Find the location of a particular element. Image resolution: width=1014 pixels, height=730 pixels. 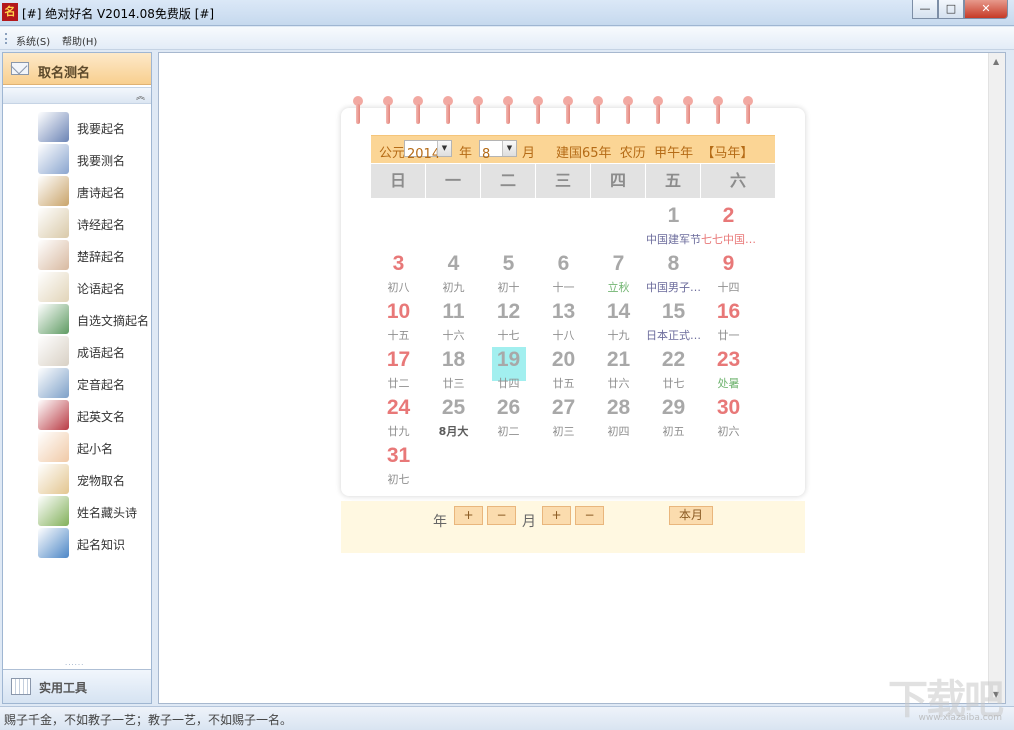

speaker-icon is located at coordinates (53, 383).